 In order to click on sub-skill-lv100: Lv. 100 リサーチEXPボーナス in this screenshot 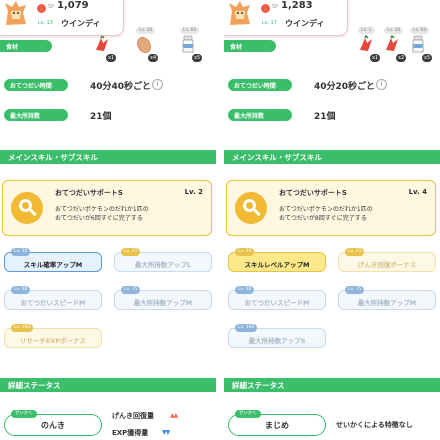, I will do `click(53, 336)`.